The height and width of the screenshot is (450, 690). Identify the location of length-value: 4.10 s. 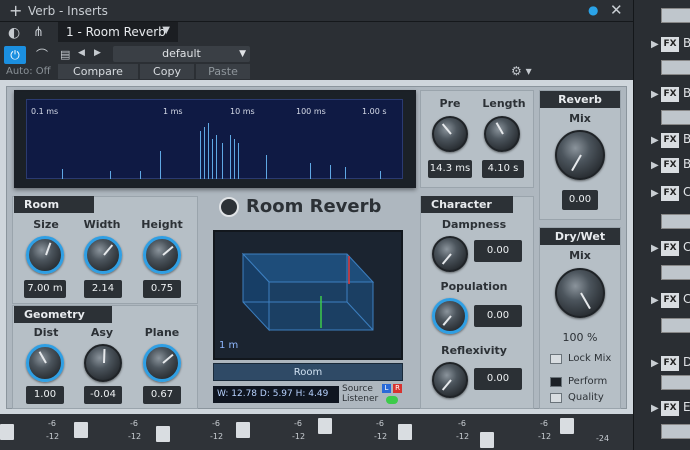
(503, 169).